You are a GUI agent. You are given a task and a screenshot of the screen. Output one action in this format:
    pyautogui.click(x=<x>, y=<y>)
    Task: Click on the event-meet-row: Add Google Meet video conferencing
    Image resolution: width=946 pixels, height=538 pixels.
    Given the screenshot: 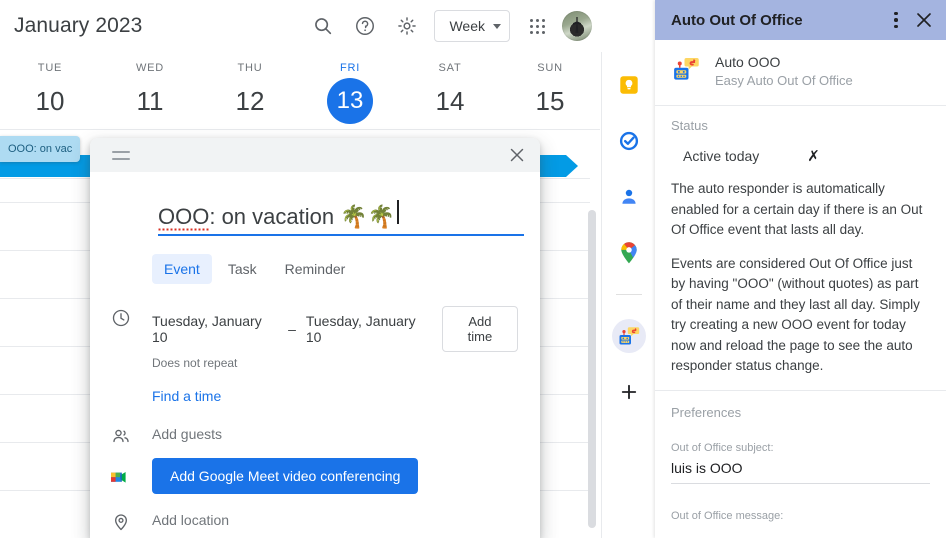 What is the action you would take?
    pyautogui.click(x=315, y=476)
    